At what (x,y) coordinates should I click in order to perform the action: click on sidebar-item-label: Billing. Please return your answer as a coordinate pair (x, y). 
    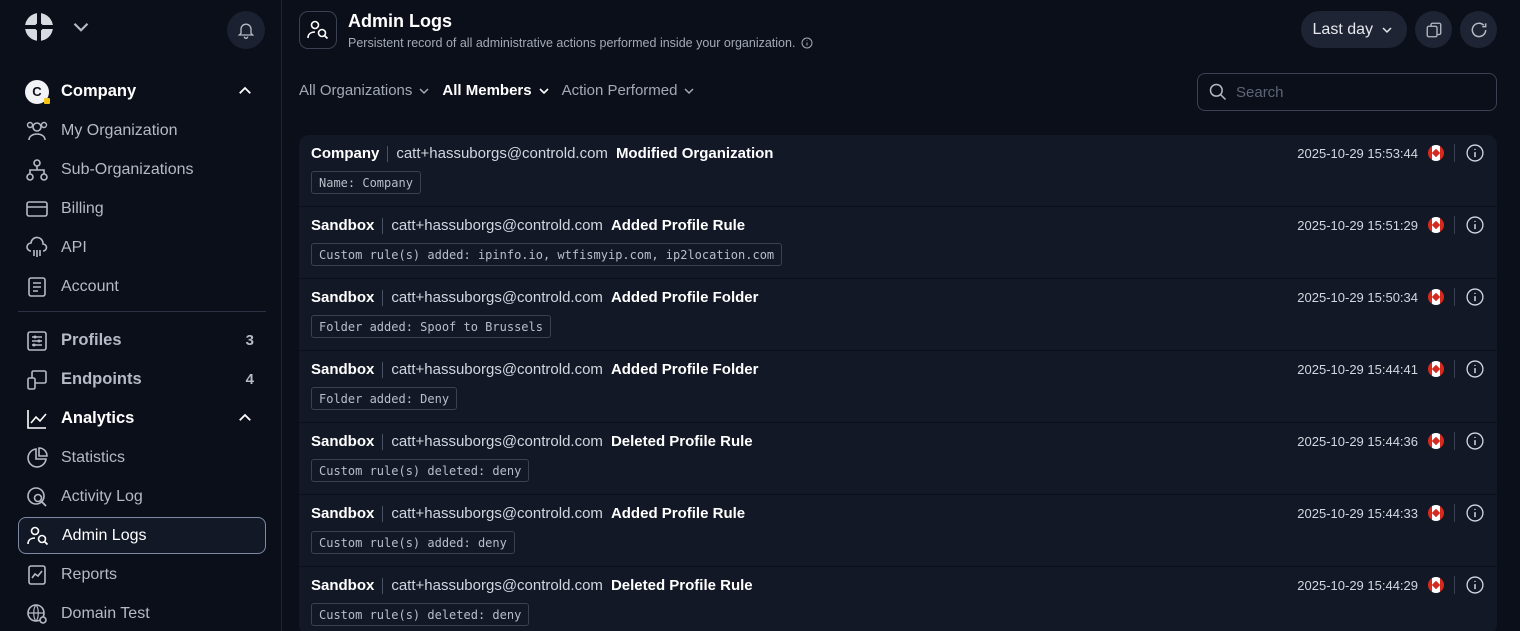
    Looking at the image, I should click on (82, 208).